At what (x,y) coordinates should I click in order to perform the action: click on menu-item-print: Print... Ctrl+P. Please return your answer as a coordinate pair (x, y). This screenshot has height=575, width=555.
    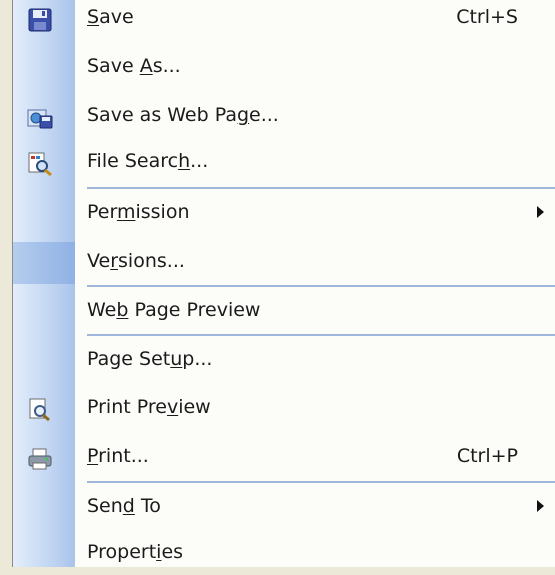
    Looking at the image, I should click on (284, 459).